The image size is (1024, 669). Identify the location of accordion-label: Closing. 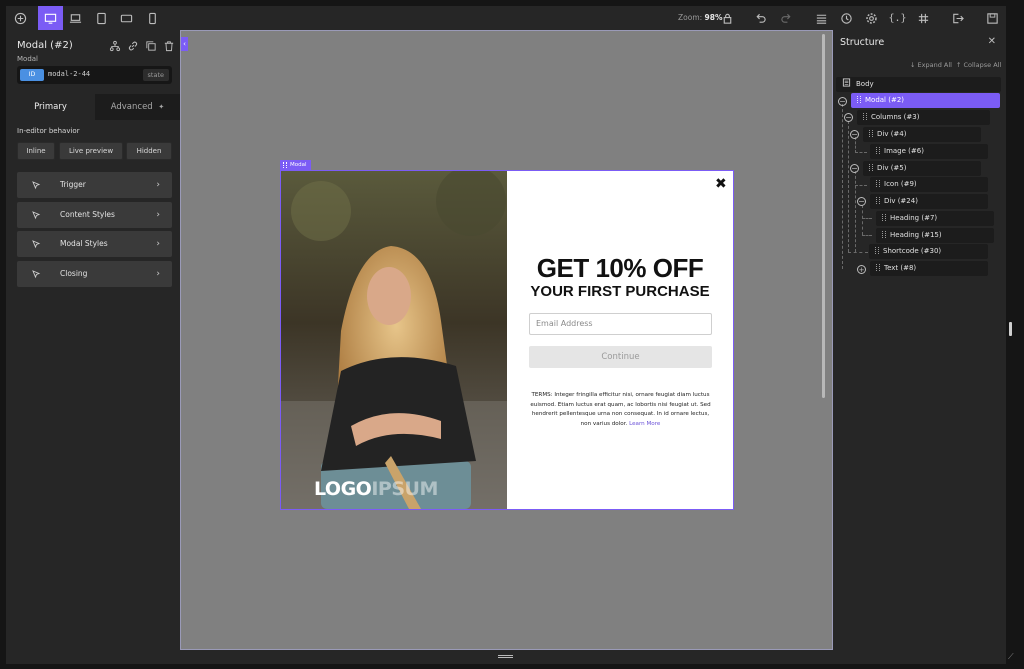
(74, 273).